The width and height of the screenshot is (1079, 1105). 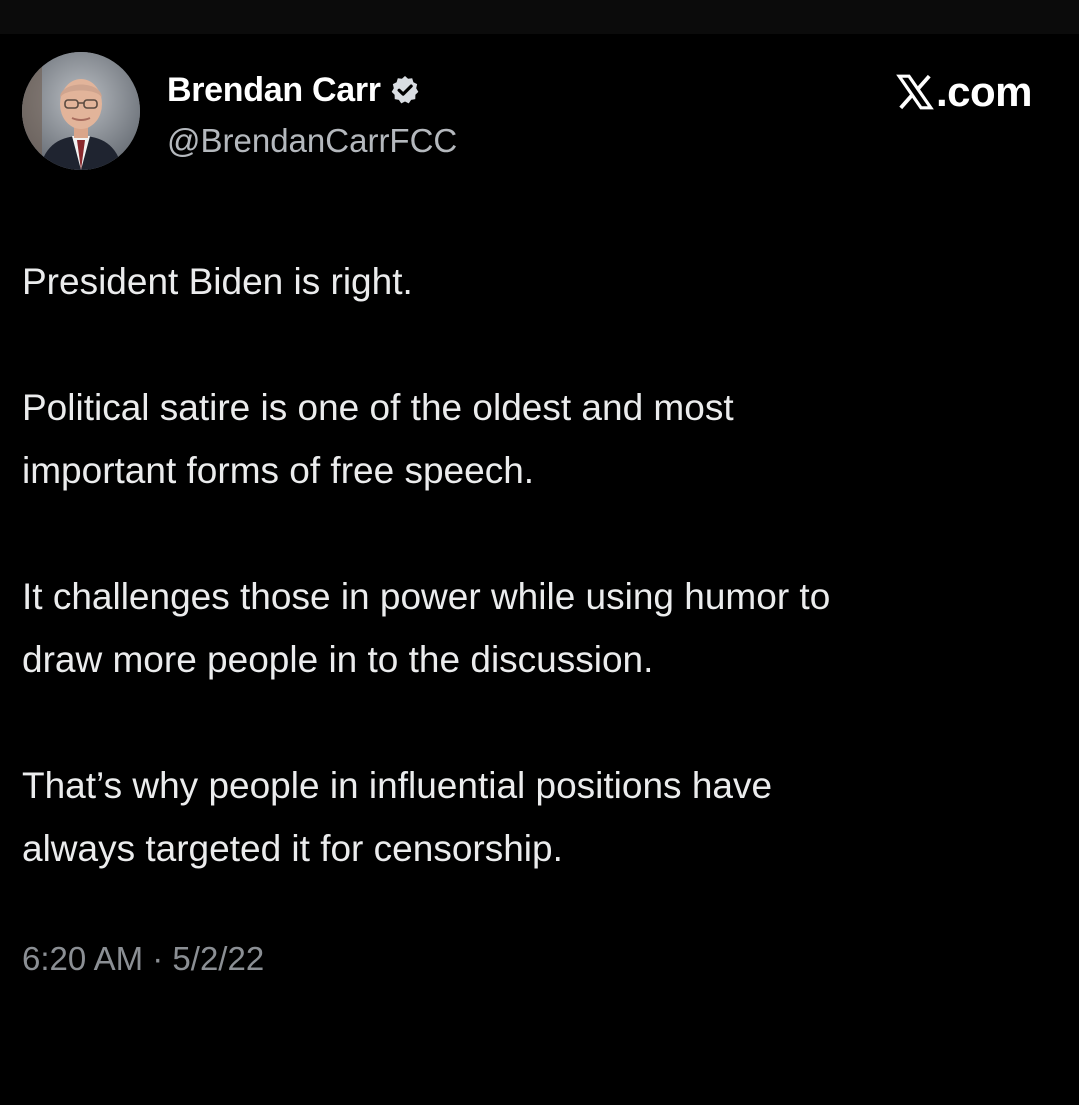 I want to click on author-name-row: Brendan Carr, so click(x=294, y=90).